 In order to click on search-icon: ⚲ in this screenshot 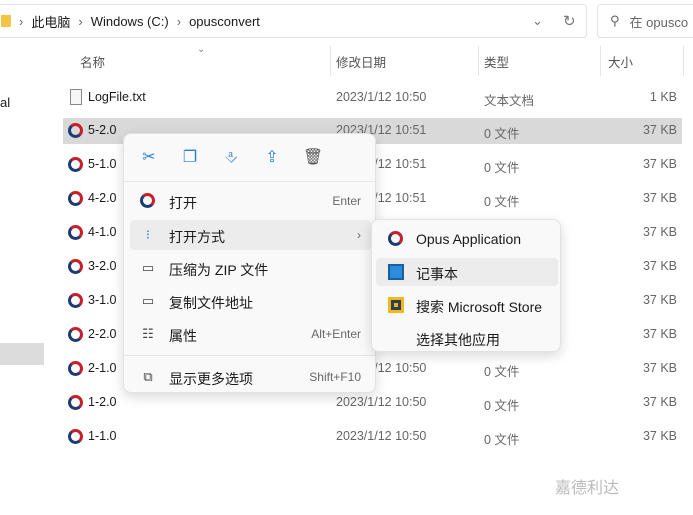, I will do `click(615, 20)`.